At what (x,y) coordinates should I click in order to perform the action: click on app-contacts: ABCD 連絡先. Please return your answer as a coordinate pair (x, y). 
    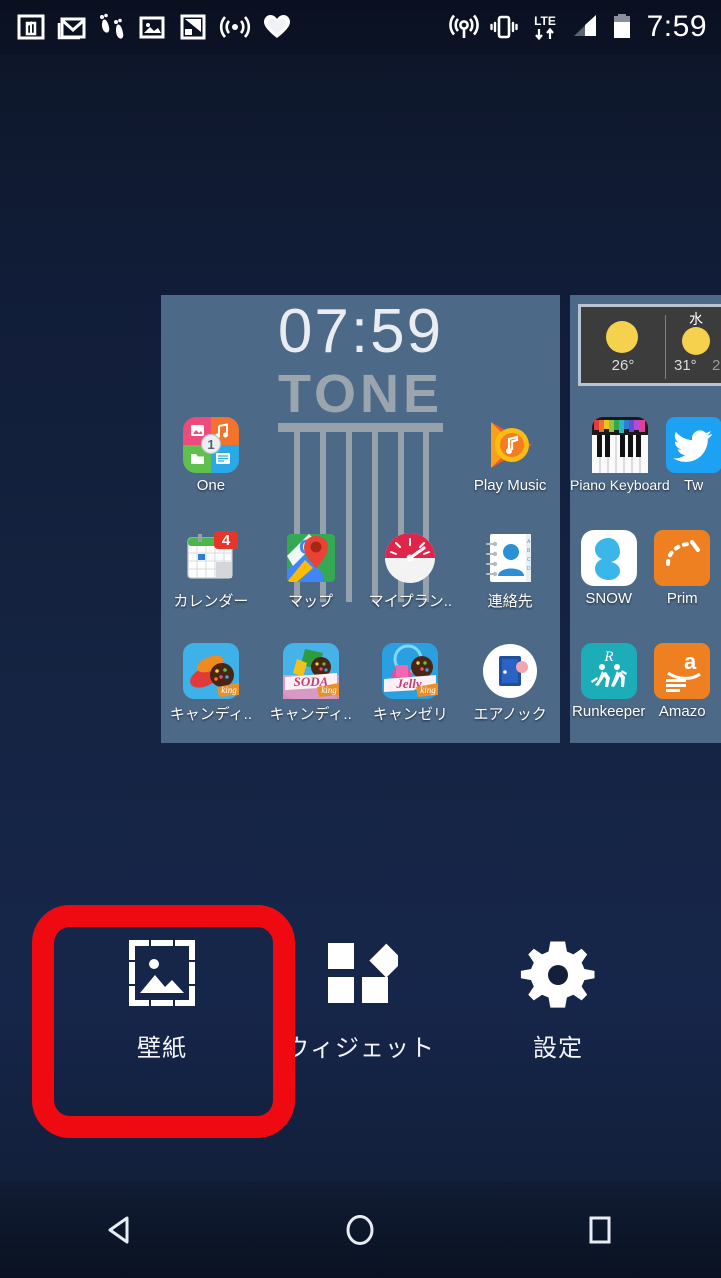
    Looking at the image, I should click on (510, 570).